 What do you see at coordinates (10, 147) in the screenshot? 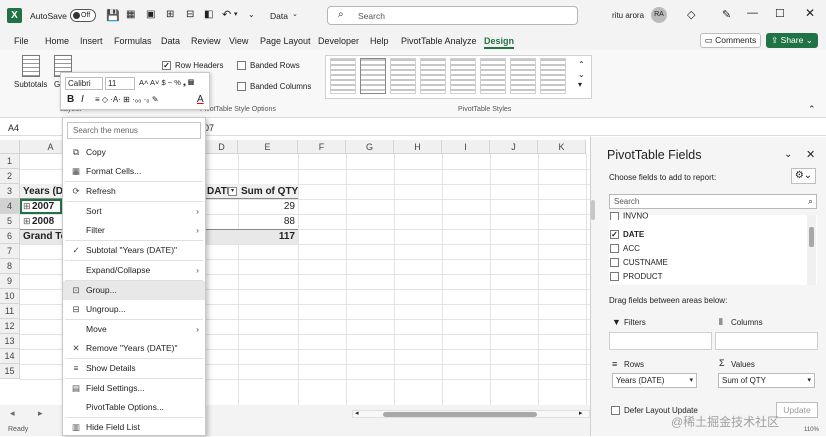
I see `select-all-corner` at bounding box center [10, 147].